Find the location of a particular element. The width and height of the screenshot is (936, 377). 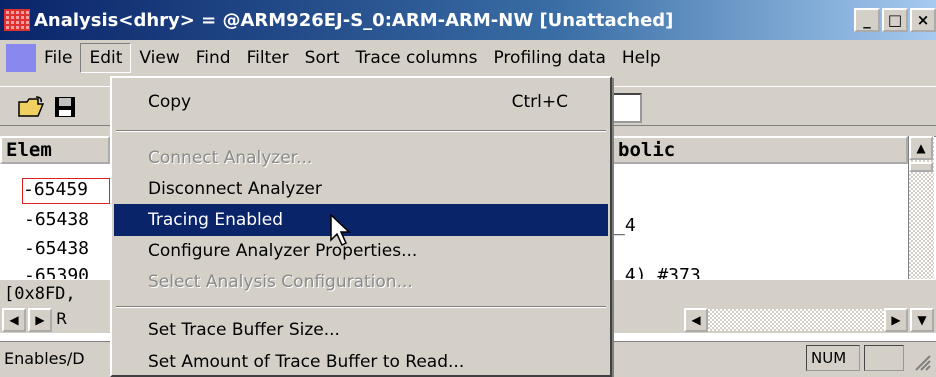

menu-item-shortcut: Ctrl+C is located at coordinates (539, 102).